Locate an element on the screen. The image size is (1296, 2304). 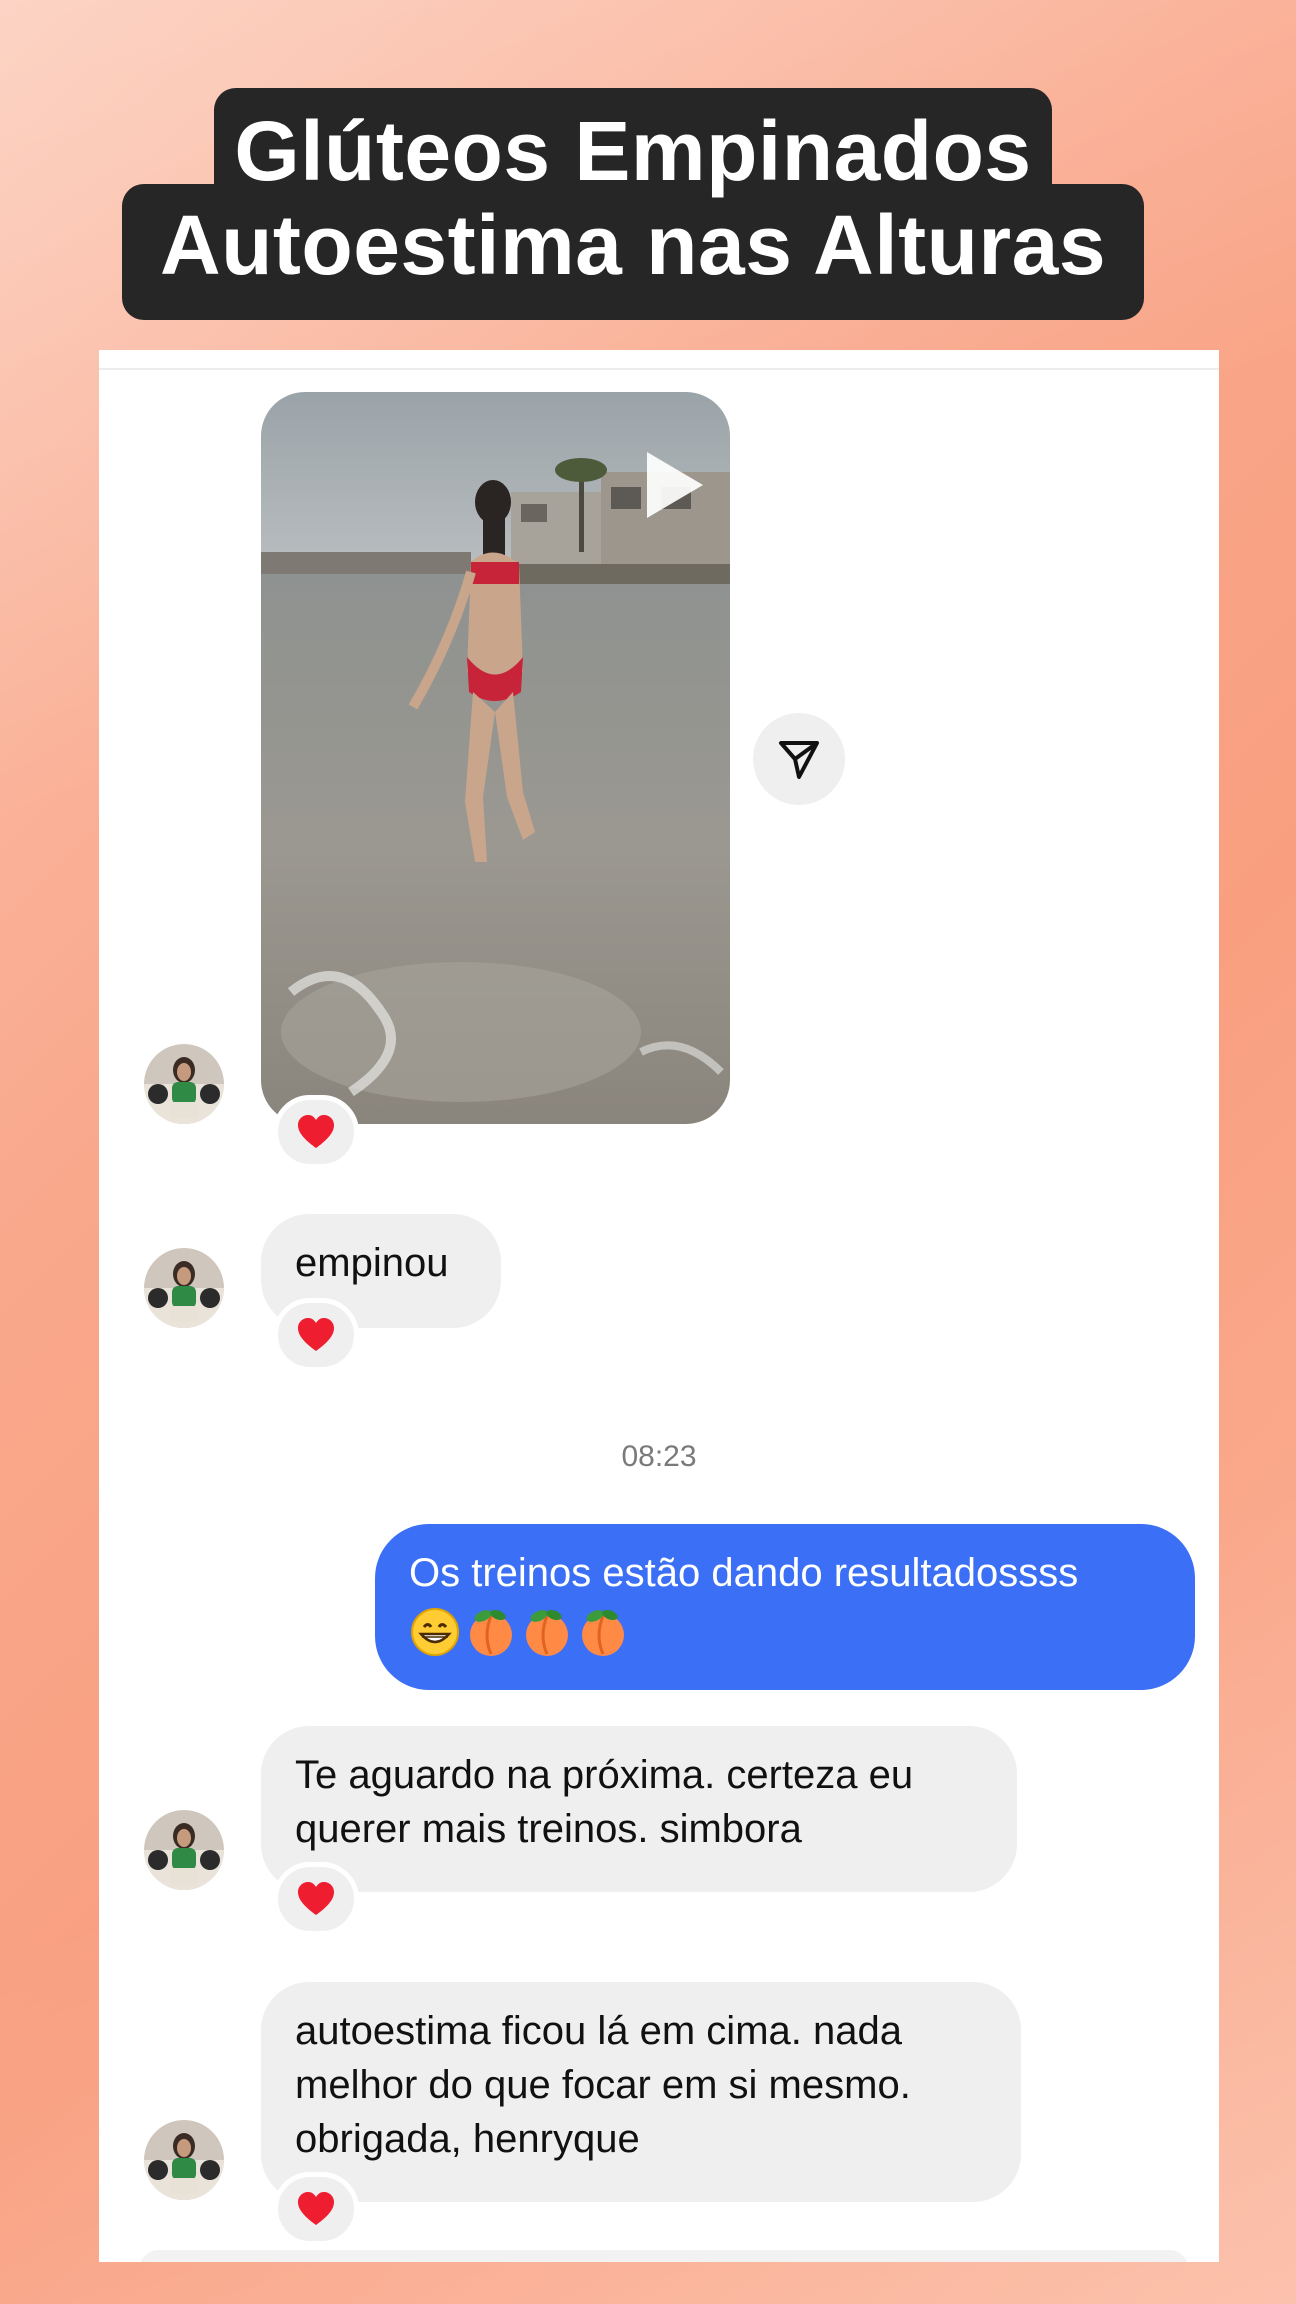
page-title: Glúteos Empinados Autoestima nas Alturas is located at coordinates (633, 198).